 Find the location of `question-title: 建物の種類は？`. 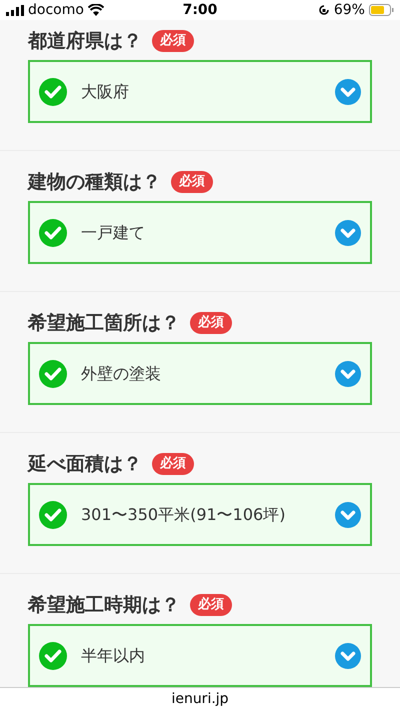

question-title: 建物の種類は？ is located at coordinates (94, 182).